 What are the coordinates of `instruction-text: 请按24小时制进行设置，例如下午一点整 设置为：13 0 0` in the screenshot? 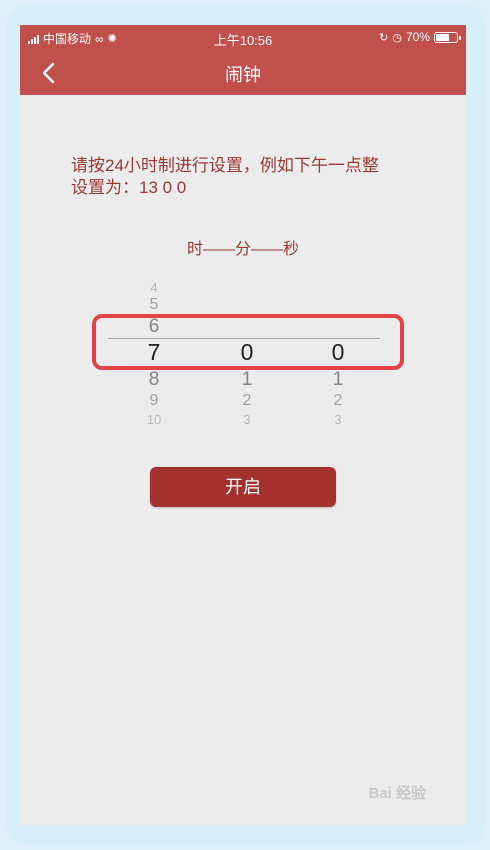 It's located at (251, 177).